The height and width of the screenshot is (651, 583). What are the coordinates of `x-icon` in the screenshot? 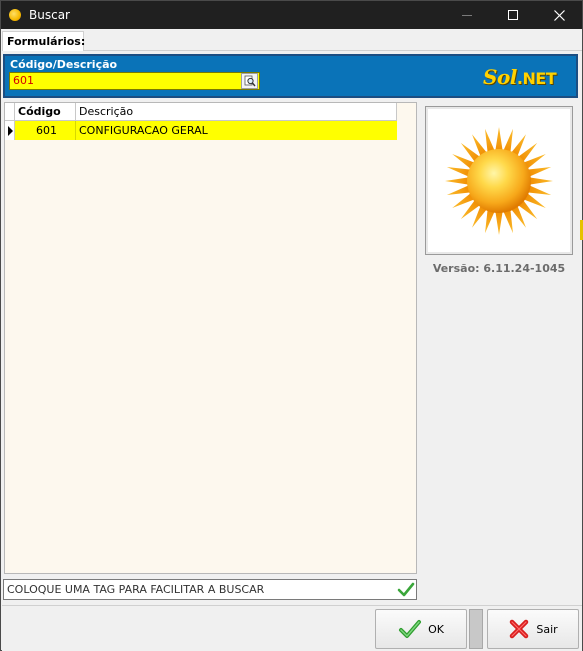 It's located at (519, 629).